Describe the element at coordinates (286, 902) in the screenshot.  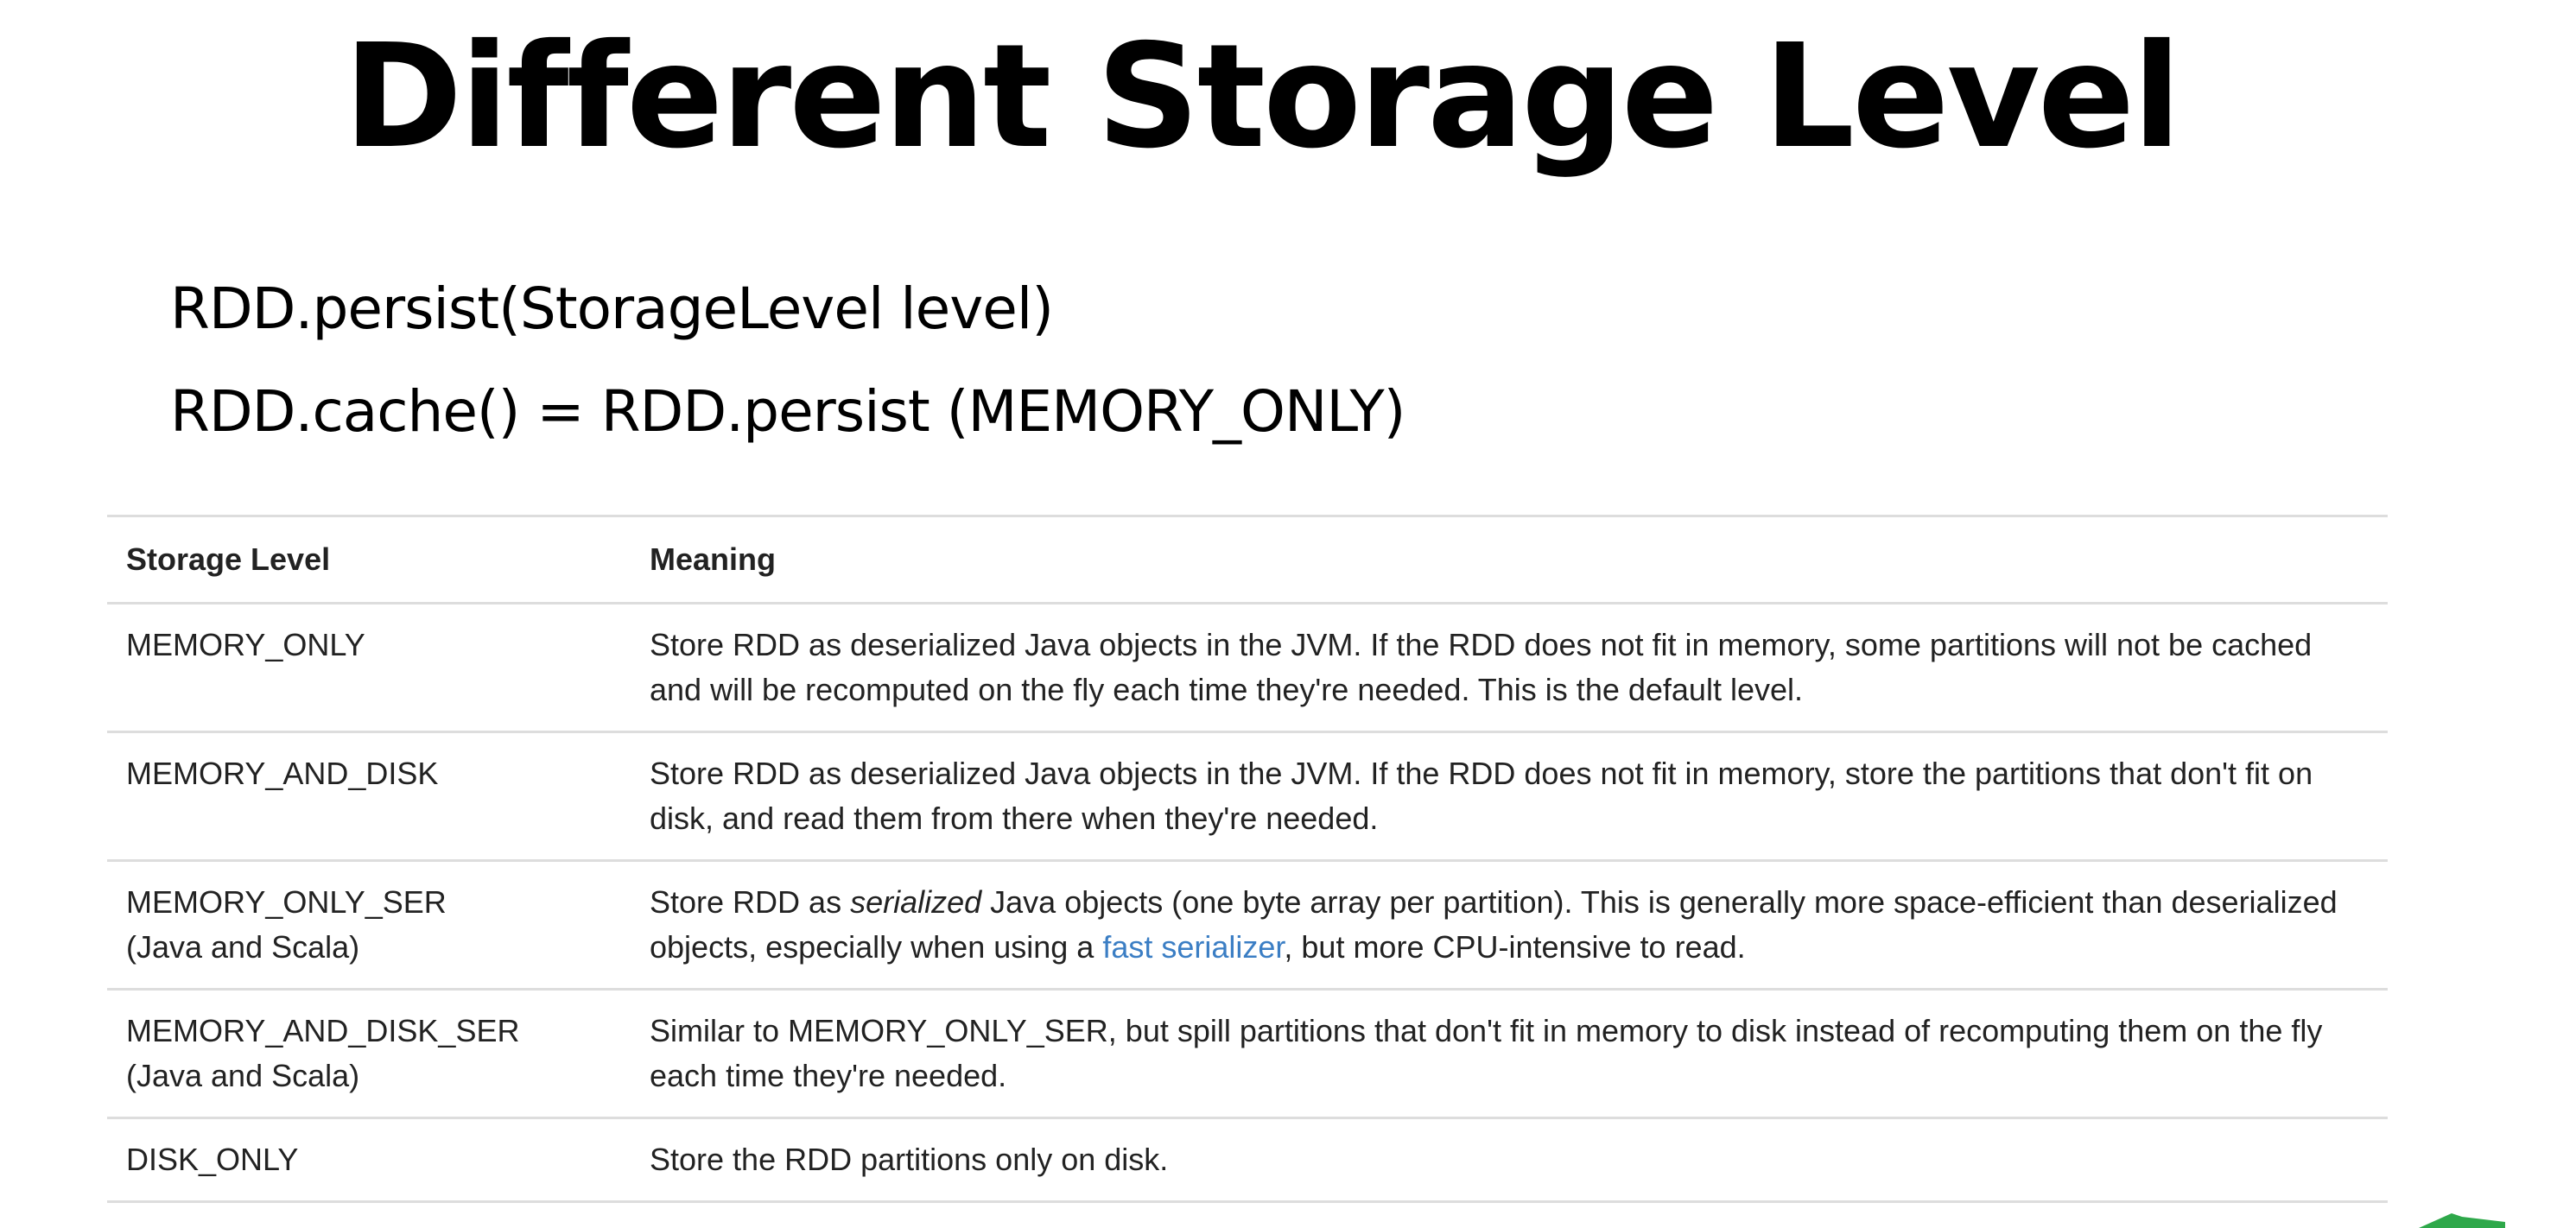
I see `storage-level-name: MEMORY_ONLY_SER` at that location.